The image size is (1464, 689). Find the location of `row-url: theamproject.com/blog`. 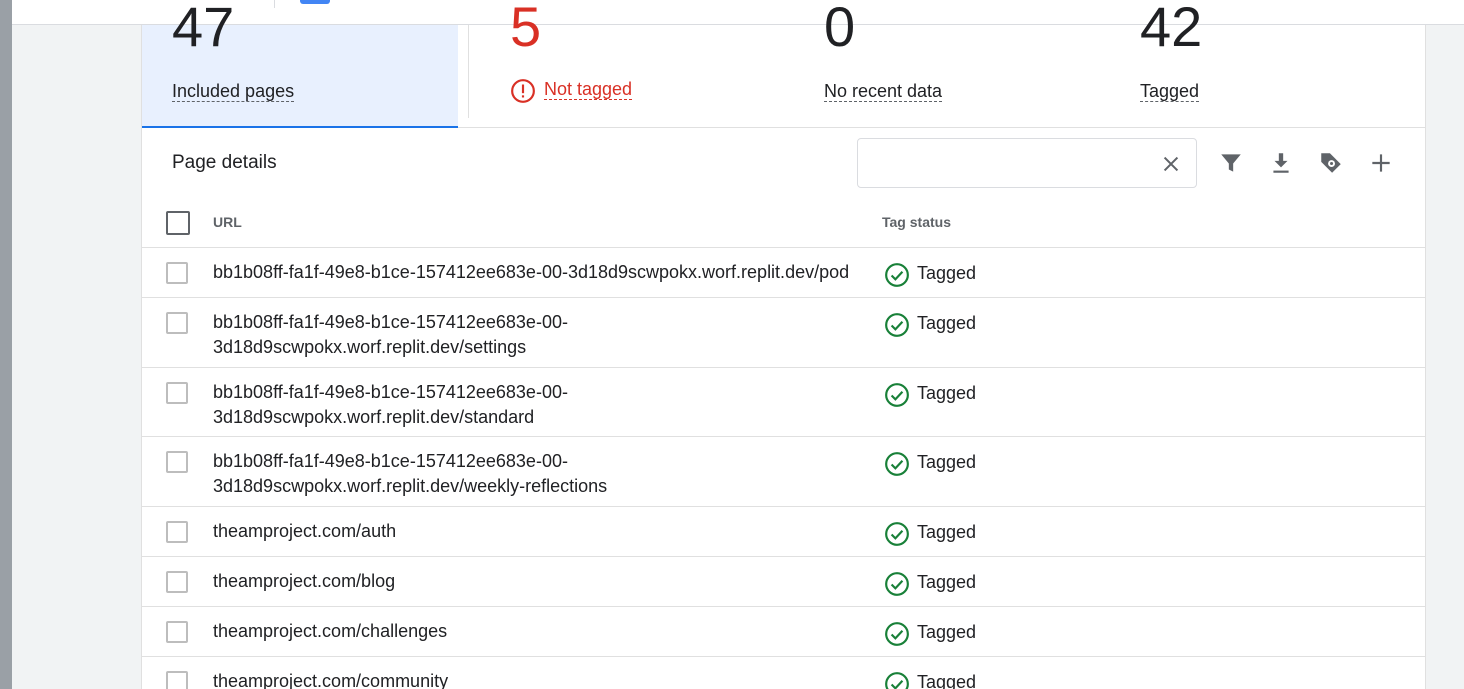

row-url: theamproject.com/blog is located at coordinates (304, 581).